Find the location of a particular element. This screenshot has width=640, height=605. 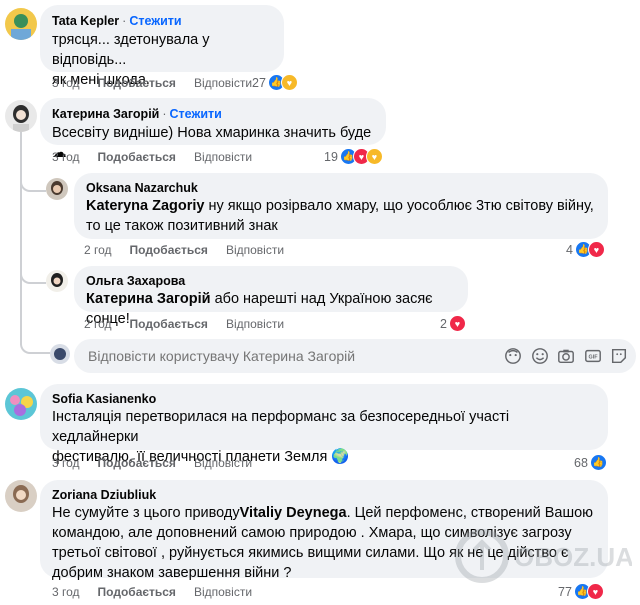

reaction-summary: 19 👍 ♥ ♥ is located at coordinates (353, 156).